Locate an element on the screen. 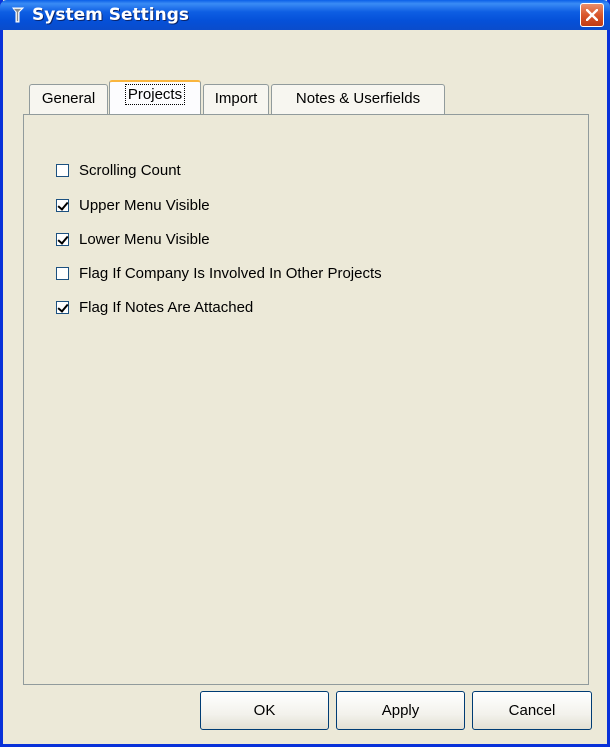  flag-notes-attached-checkbox: Flag If Notes Are Attached is located at coordinates (154, 307).